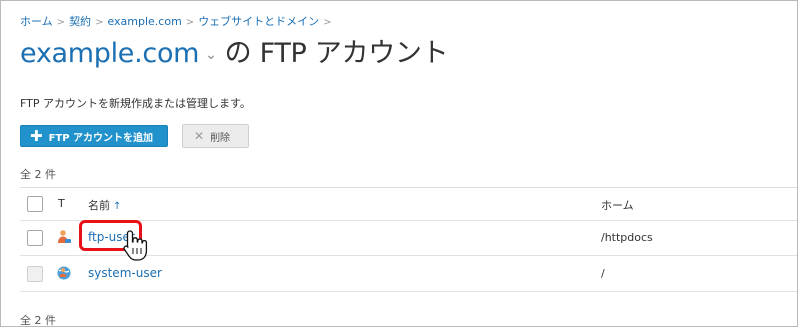 The width and height of the screenshot is (800, 329). What do you see at coordinates (144, 21) in the screenshot?
I see `breadcrumb-domain: example.com` at bounding box center [144, 21].